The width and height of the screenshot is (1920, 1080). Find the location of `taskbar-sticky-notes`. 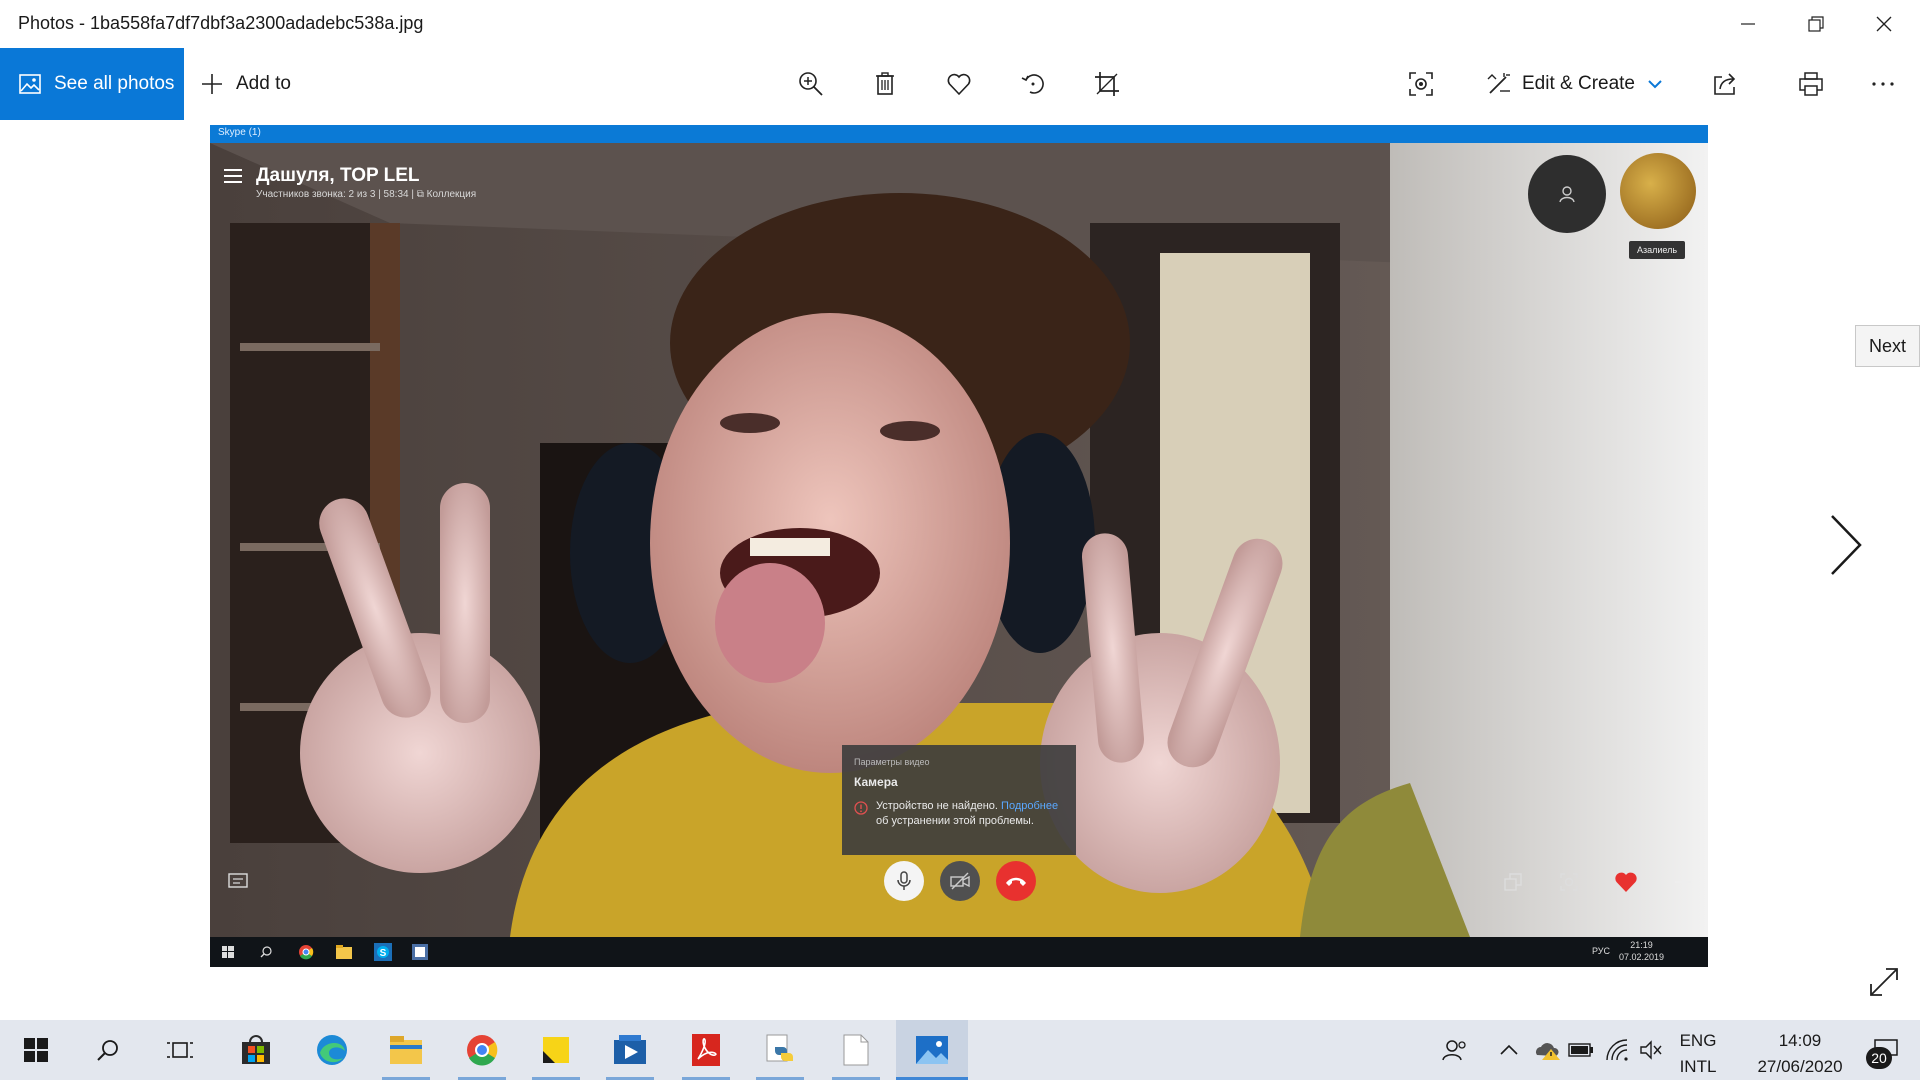

taskbar-sticky-notes is located at coordinates (556, 1050).